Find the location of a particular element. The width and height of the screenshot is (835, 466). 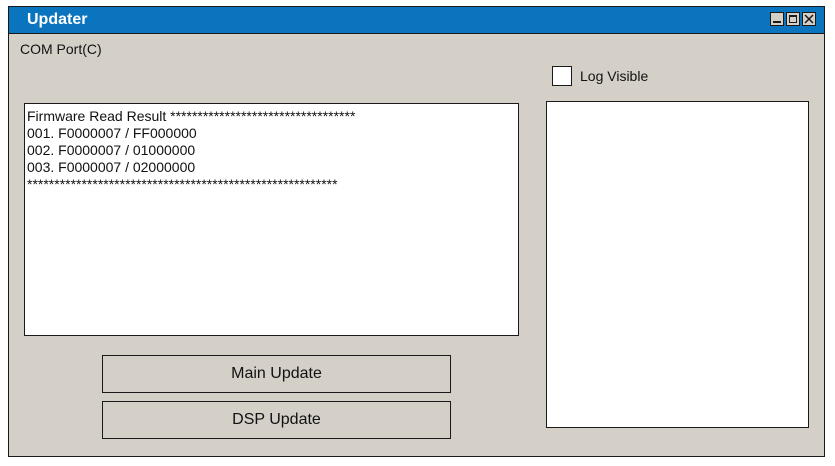

log-visible-label: Log Visible is located at coordinates (614, 76).